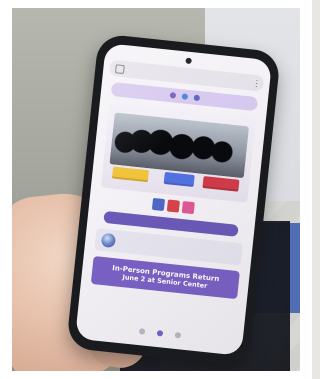 This screenshot has height=379, width=320. I want to click on nav-dot-active, so click(159, 333).